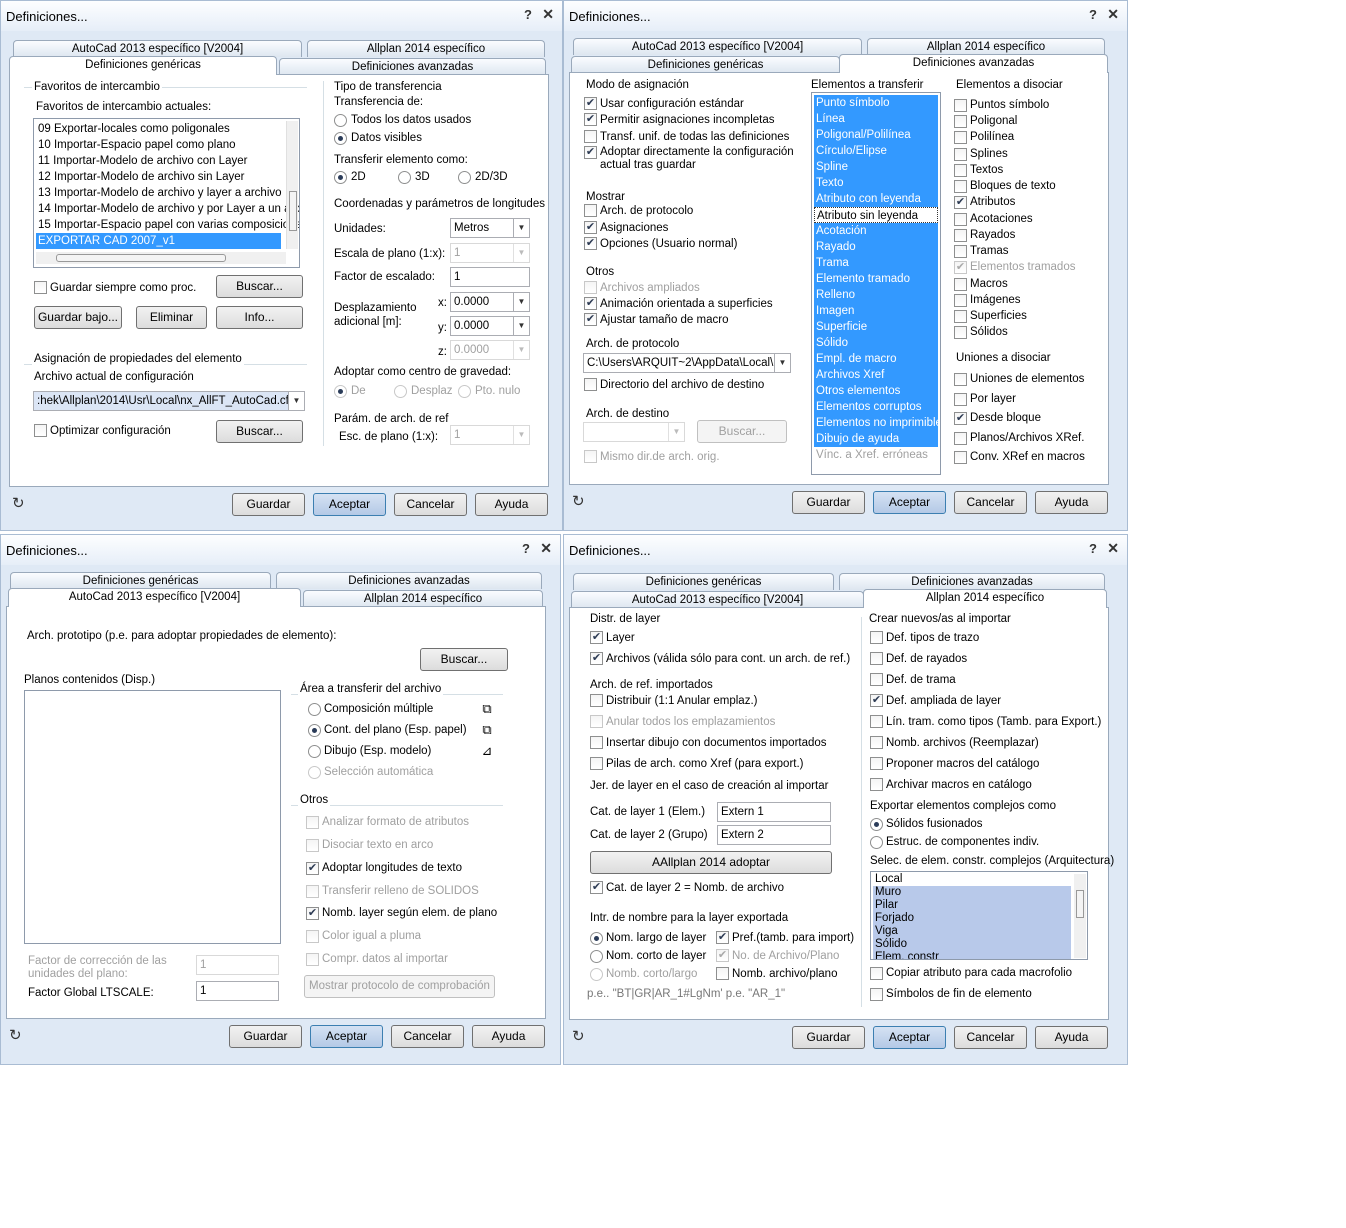 Image resolution: width=1346 pixels, height=1228 pixels. Describe the element at coordinates (774, 835) in the screenshot. I see `cat2-input: Extern 2` at that location.